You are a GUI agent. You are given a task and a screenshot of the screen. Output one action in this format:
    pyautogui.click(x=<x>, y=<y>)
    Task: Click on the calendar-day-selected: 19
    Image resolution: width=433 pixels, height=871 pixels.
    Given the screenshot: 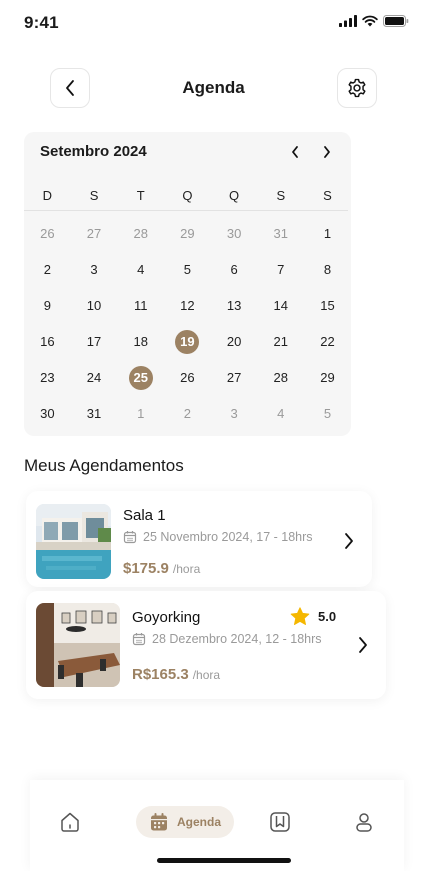 What is the action you would take?
    pyautogui.click(x=187, y=342)
    